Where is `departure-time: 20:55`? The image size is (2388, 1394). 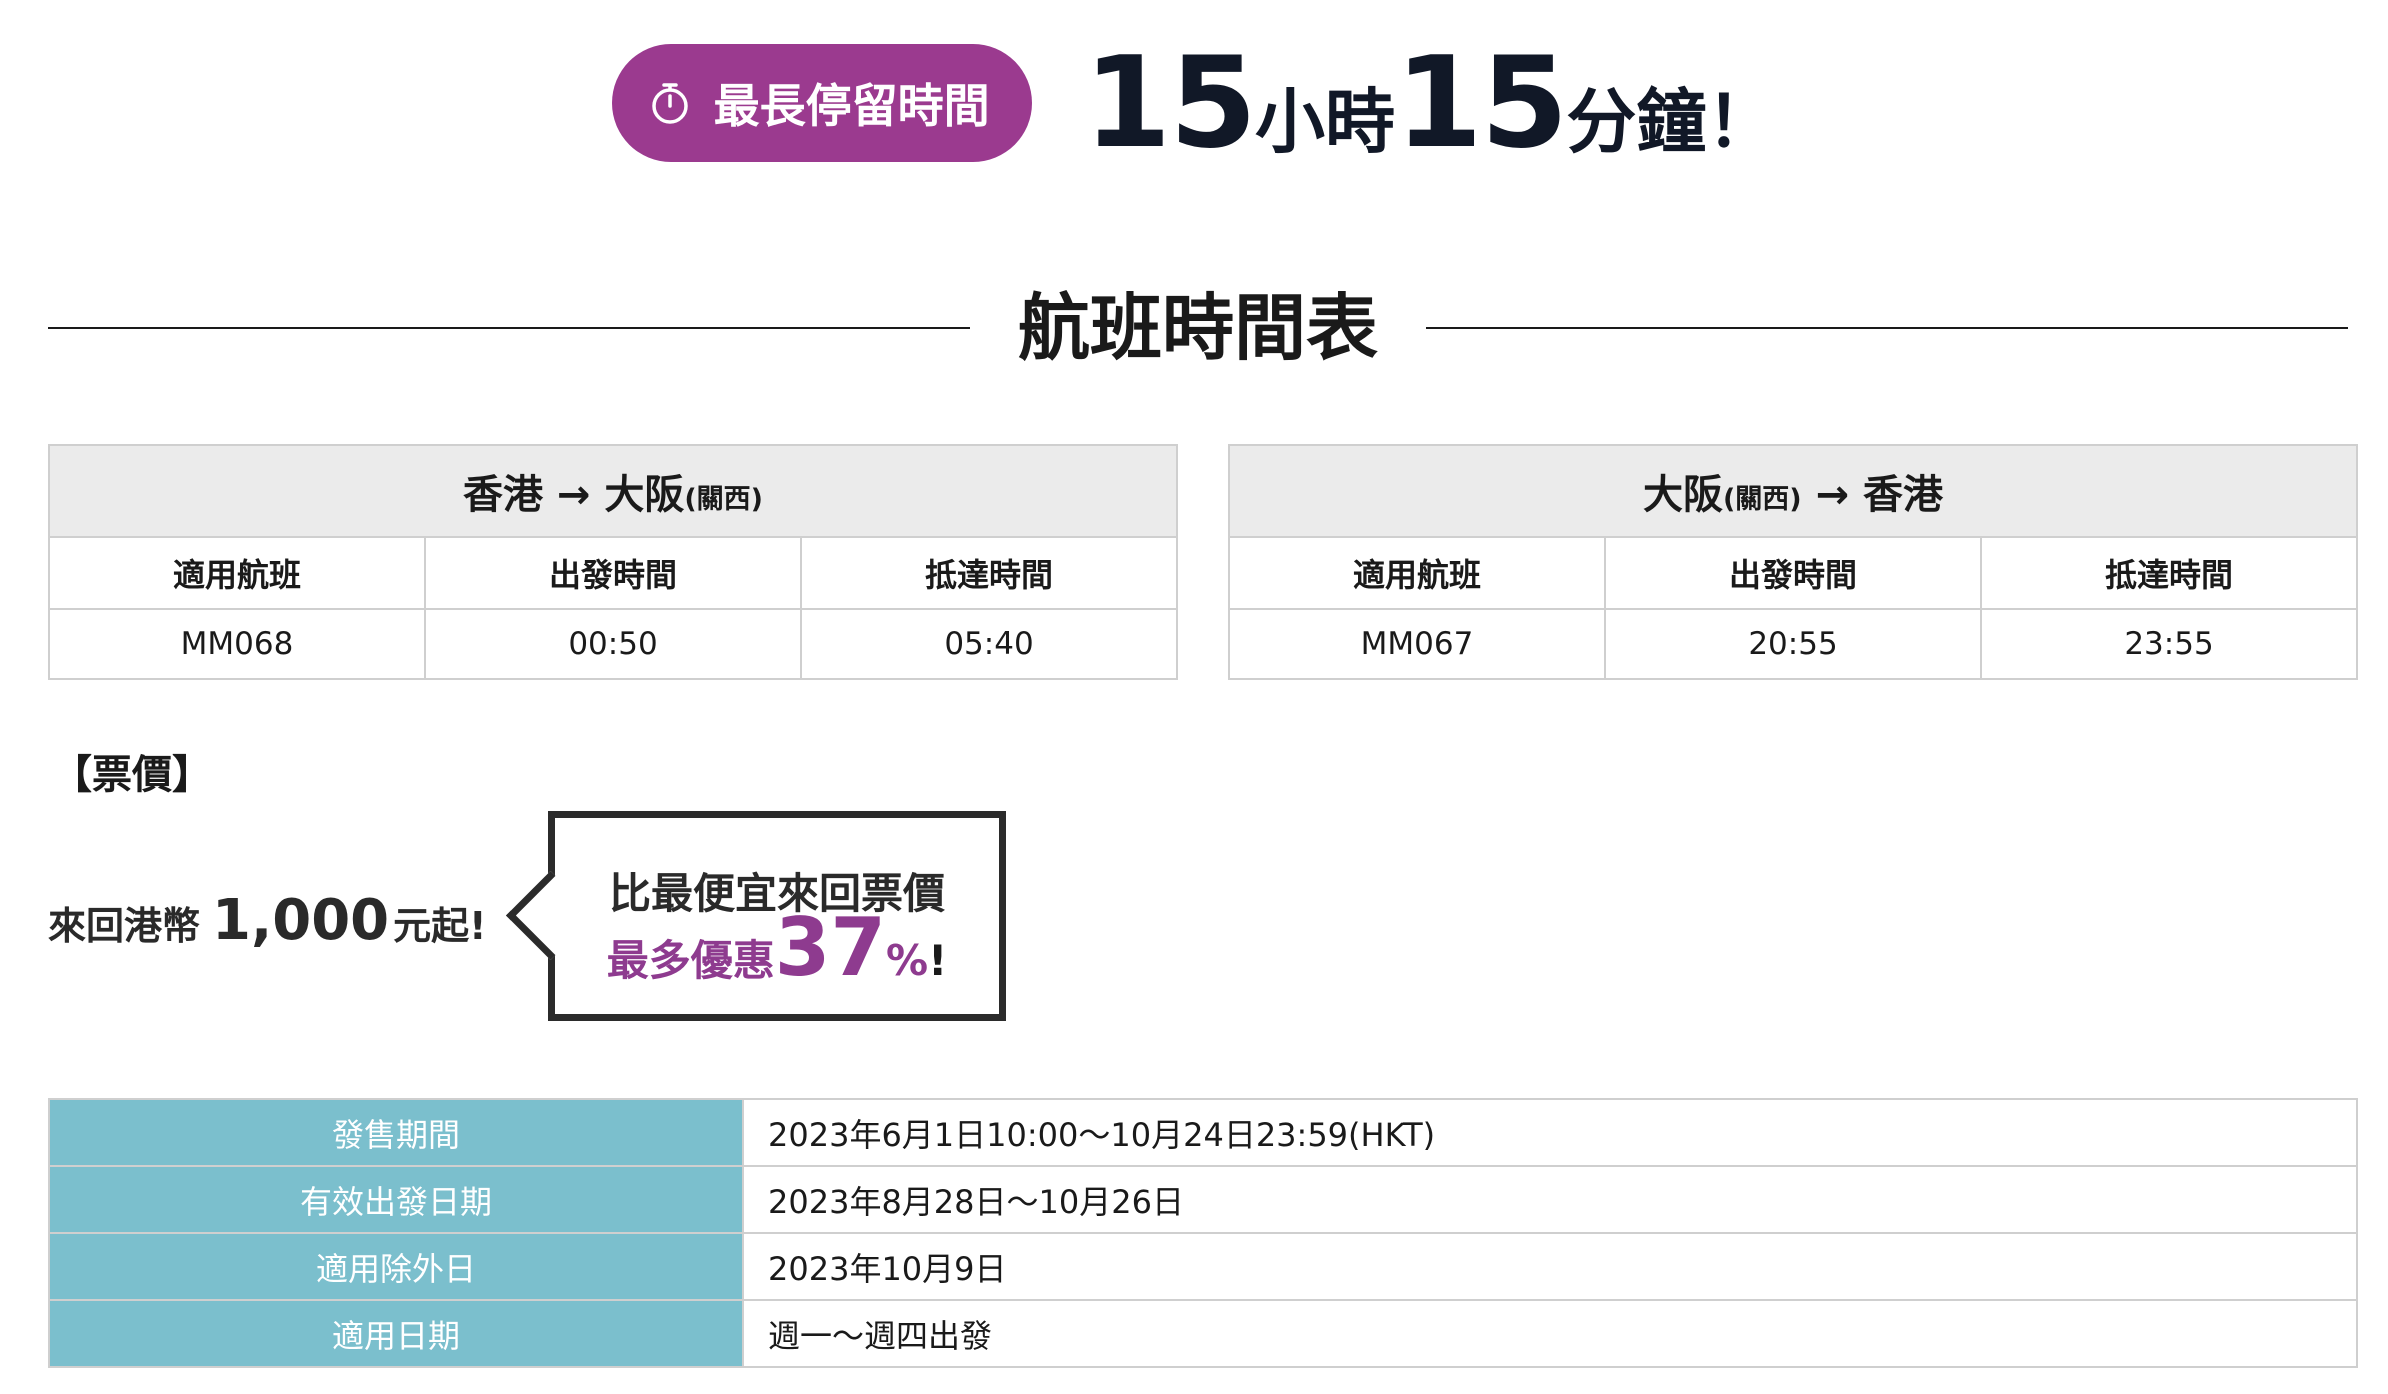 departure-time: 20:55 is located at coordinates (1793, 644).